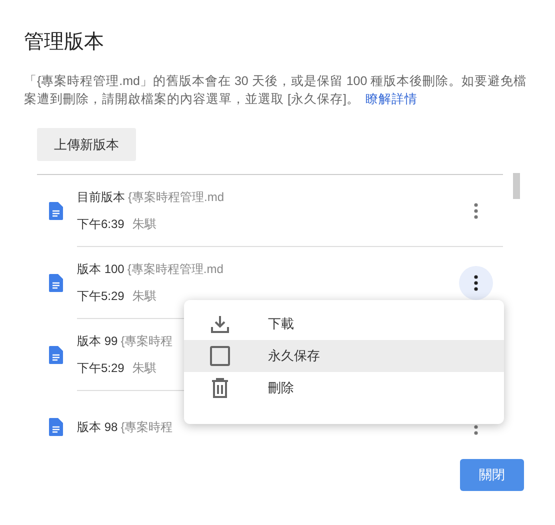 The image size is (555, 525). Describe the element at coordinates (344, 388) in the screenshot. I see `menu-item: 刪除` at that location.